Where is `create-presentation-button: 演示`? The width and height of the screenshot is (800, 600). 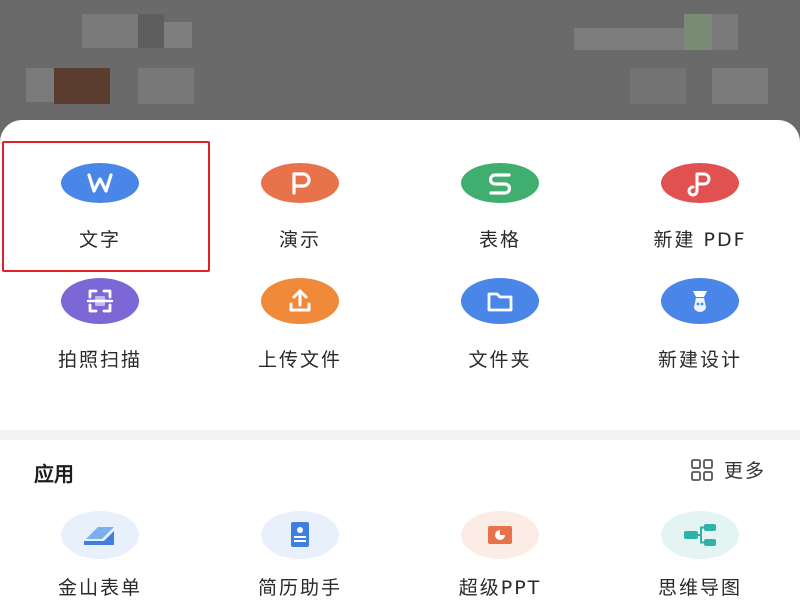 create-presentation-button: 演示 is located at coordinates (300, 185).